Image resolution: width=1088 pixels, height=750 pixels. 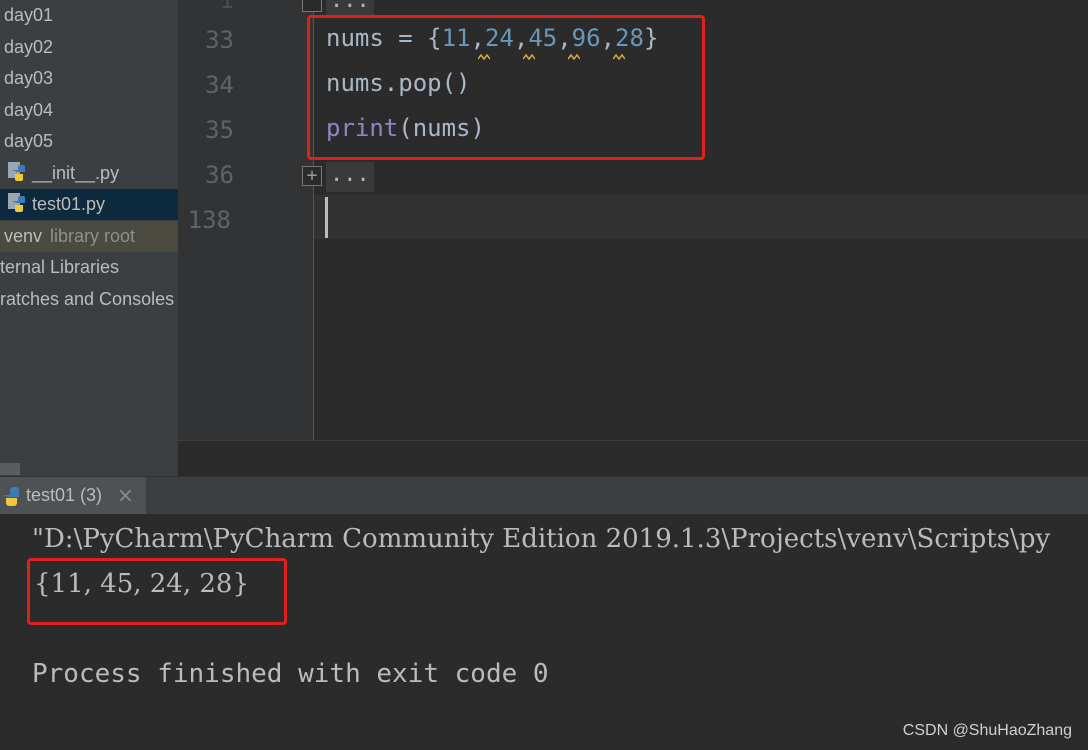 What do you see at coordinates (219, 40) in the screenshot?
I see `line-number: 33` at bounding box center [219, 40].